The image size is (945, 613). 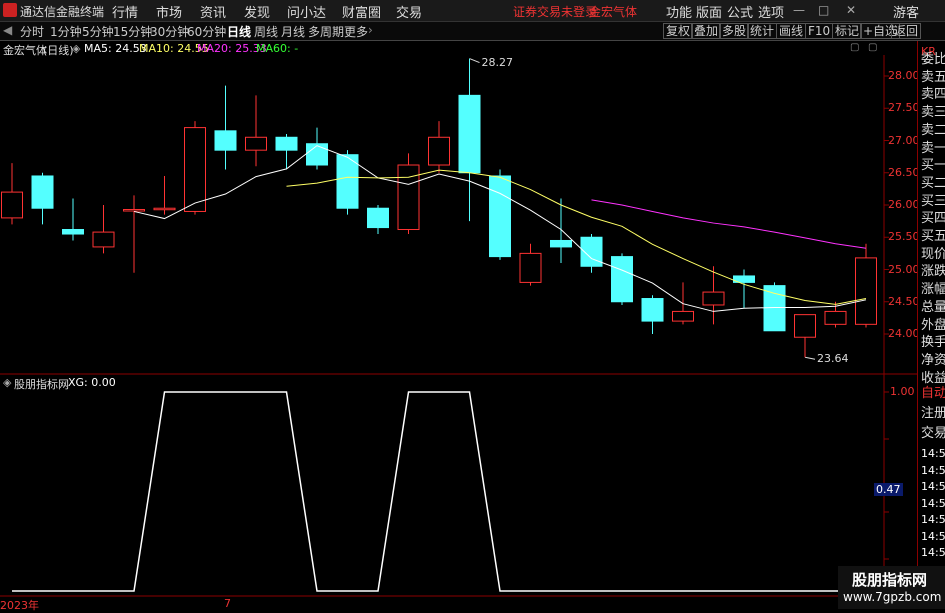 What do you see at coordinates (933, 290) in the screenshot?
I see `panel-field-label: 涨幅` at bounding box center [933, 290].